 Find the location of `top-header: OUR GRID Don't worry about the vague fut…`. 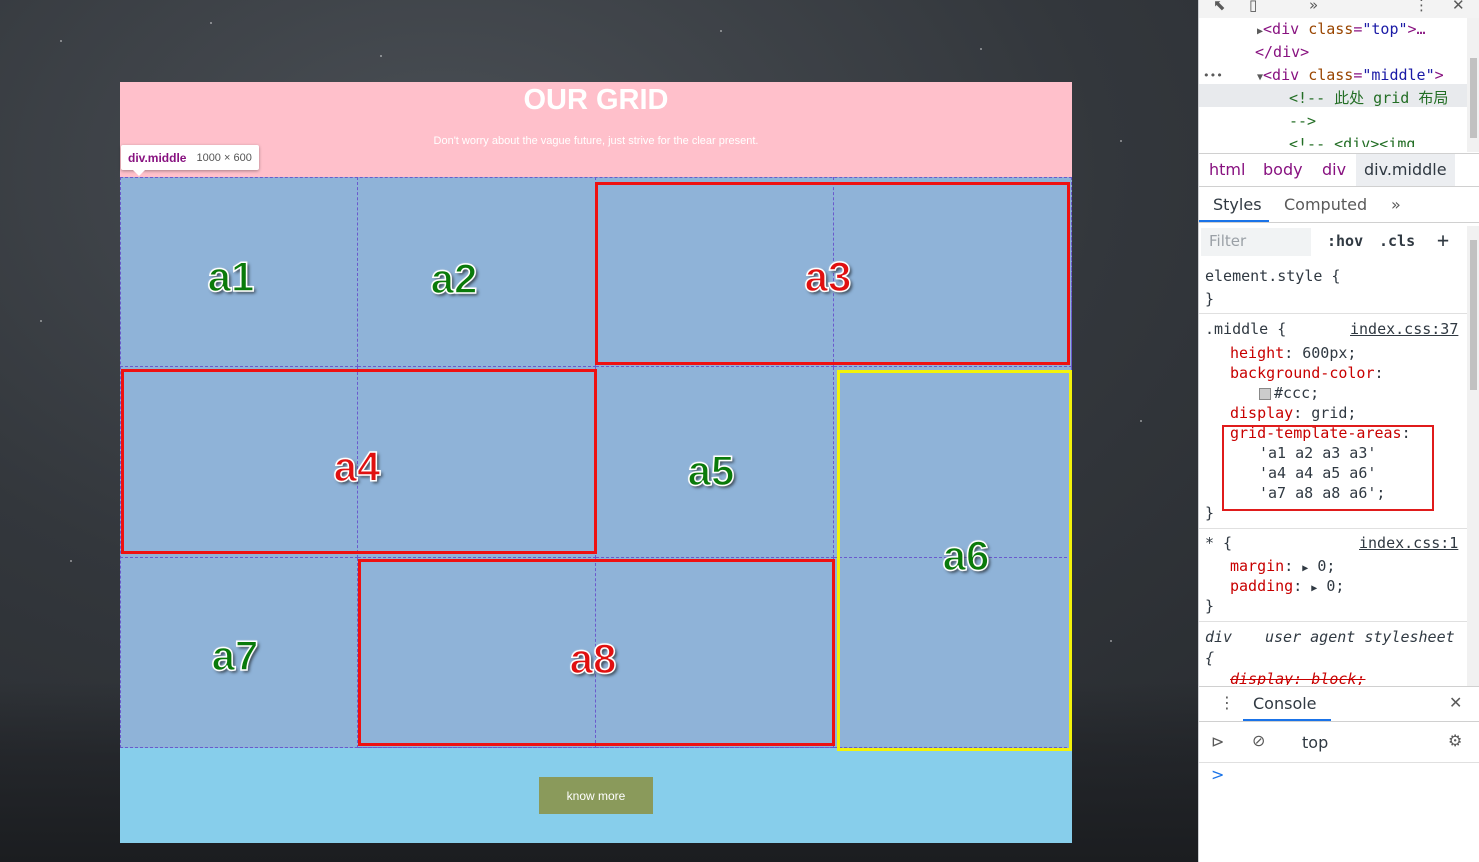

top-header: OUR GRID Don't worry about the vague fut… is located at coordinates (596, 129).